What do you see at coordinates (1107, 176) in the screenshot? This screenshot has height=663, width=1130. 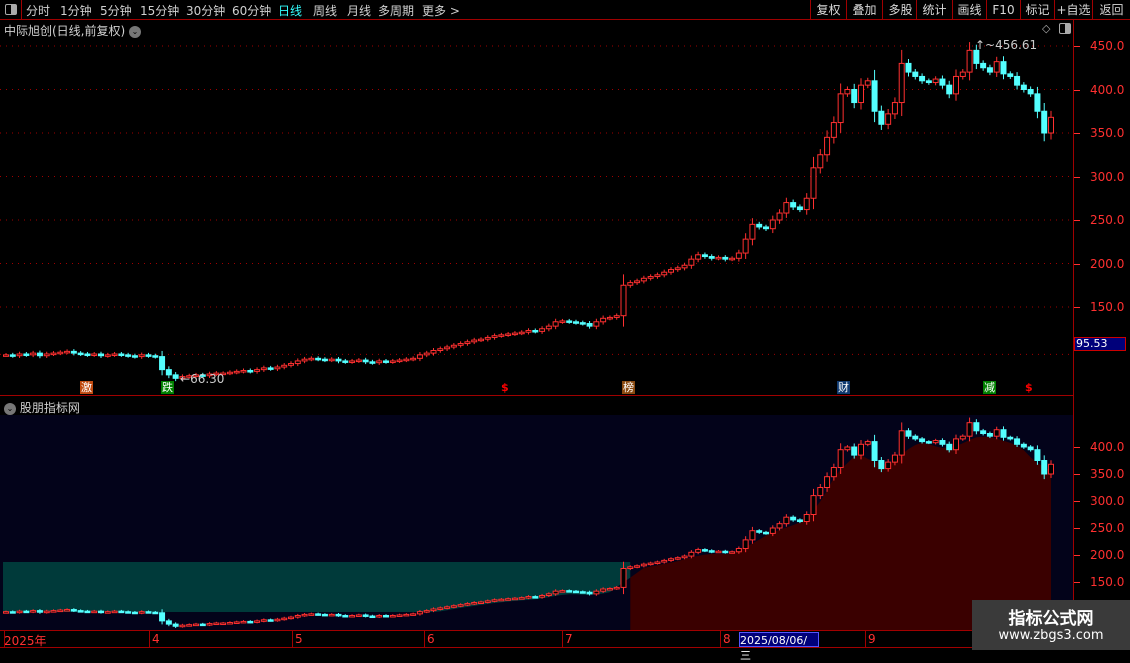 I see `y-tick-label: 300.0` at bounding box center [1107, 176].